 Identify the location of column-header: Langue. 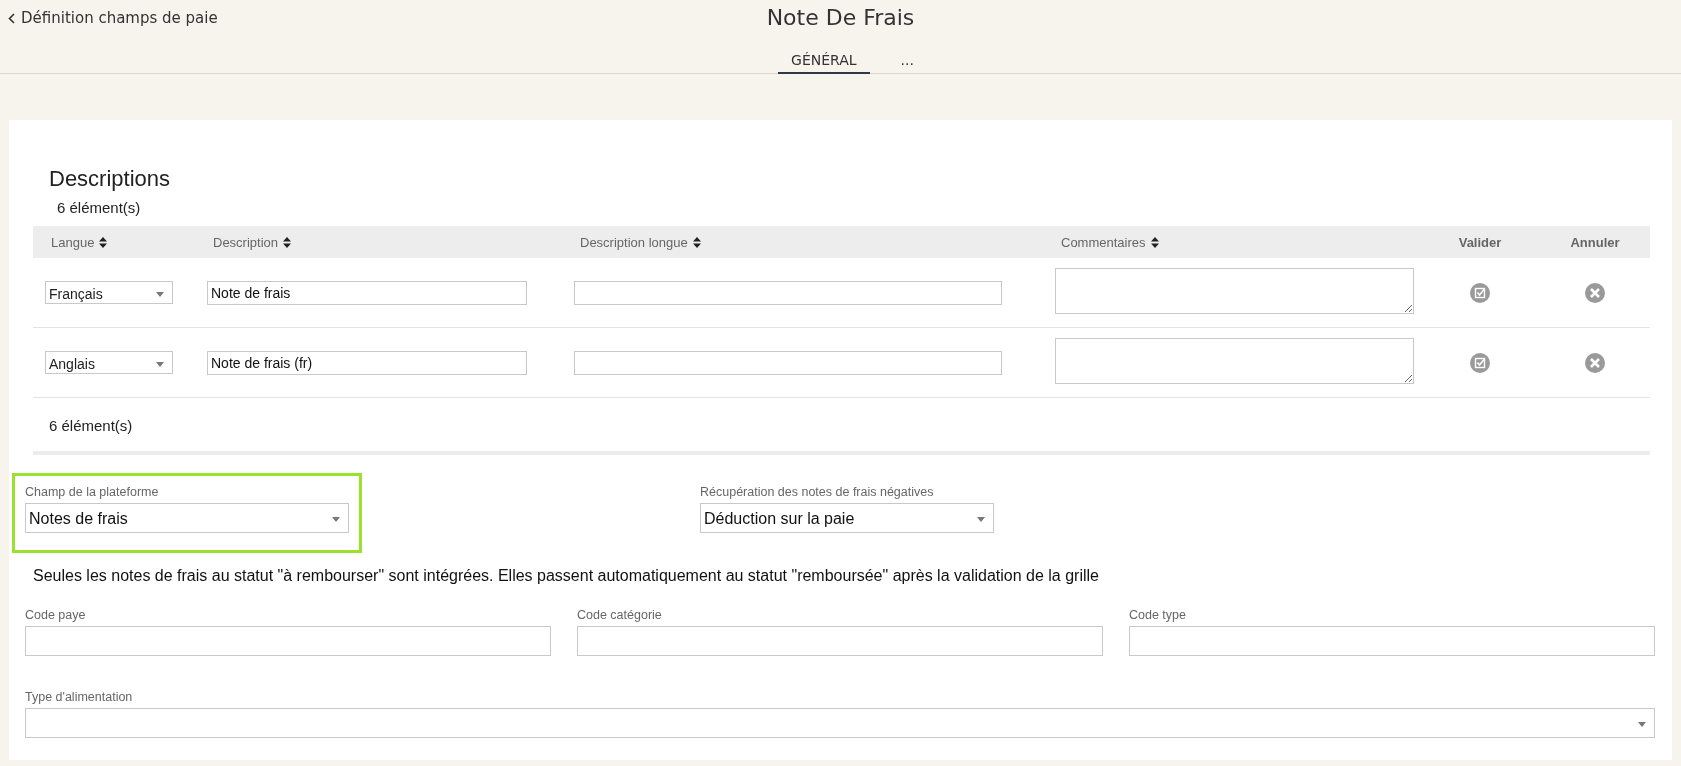
(73, 242).